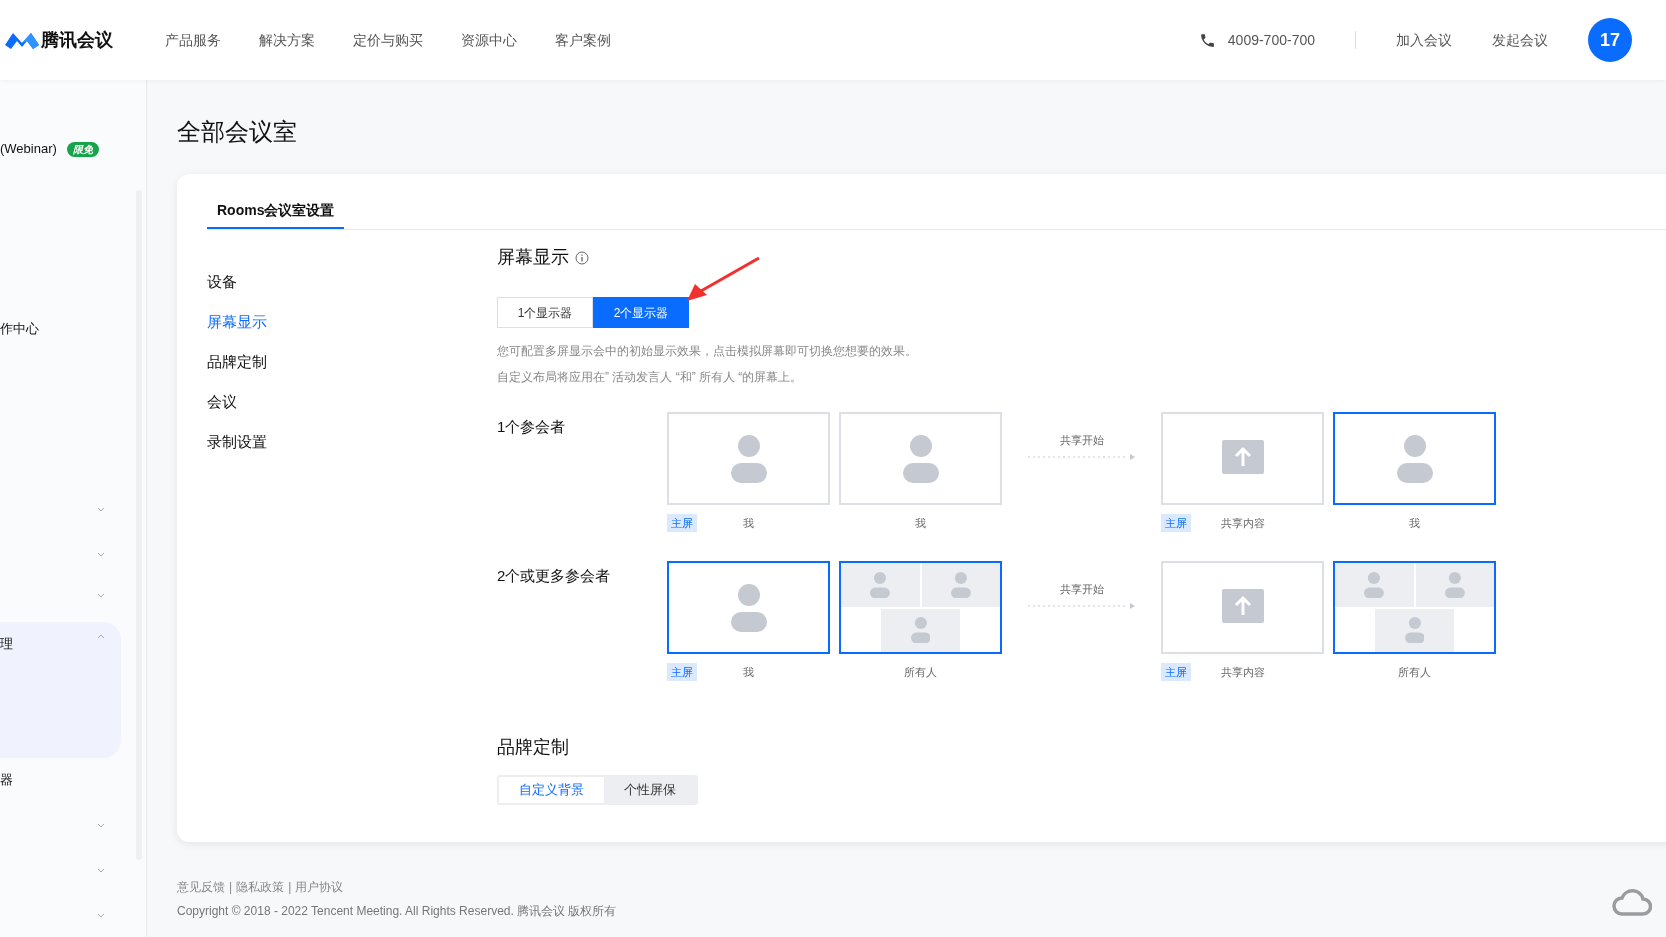 This screenshot has height=937, width=1666. Describe the element at coordinates (1207, 40) in the screenshot. I see `phone-icon` at that location.